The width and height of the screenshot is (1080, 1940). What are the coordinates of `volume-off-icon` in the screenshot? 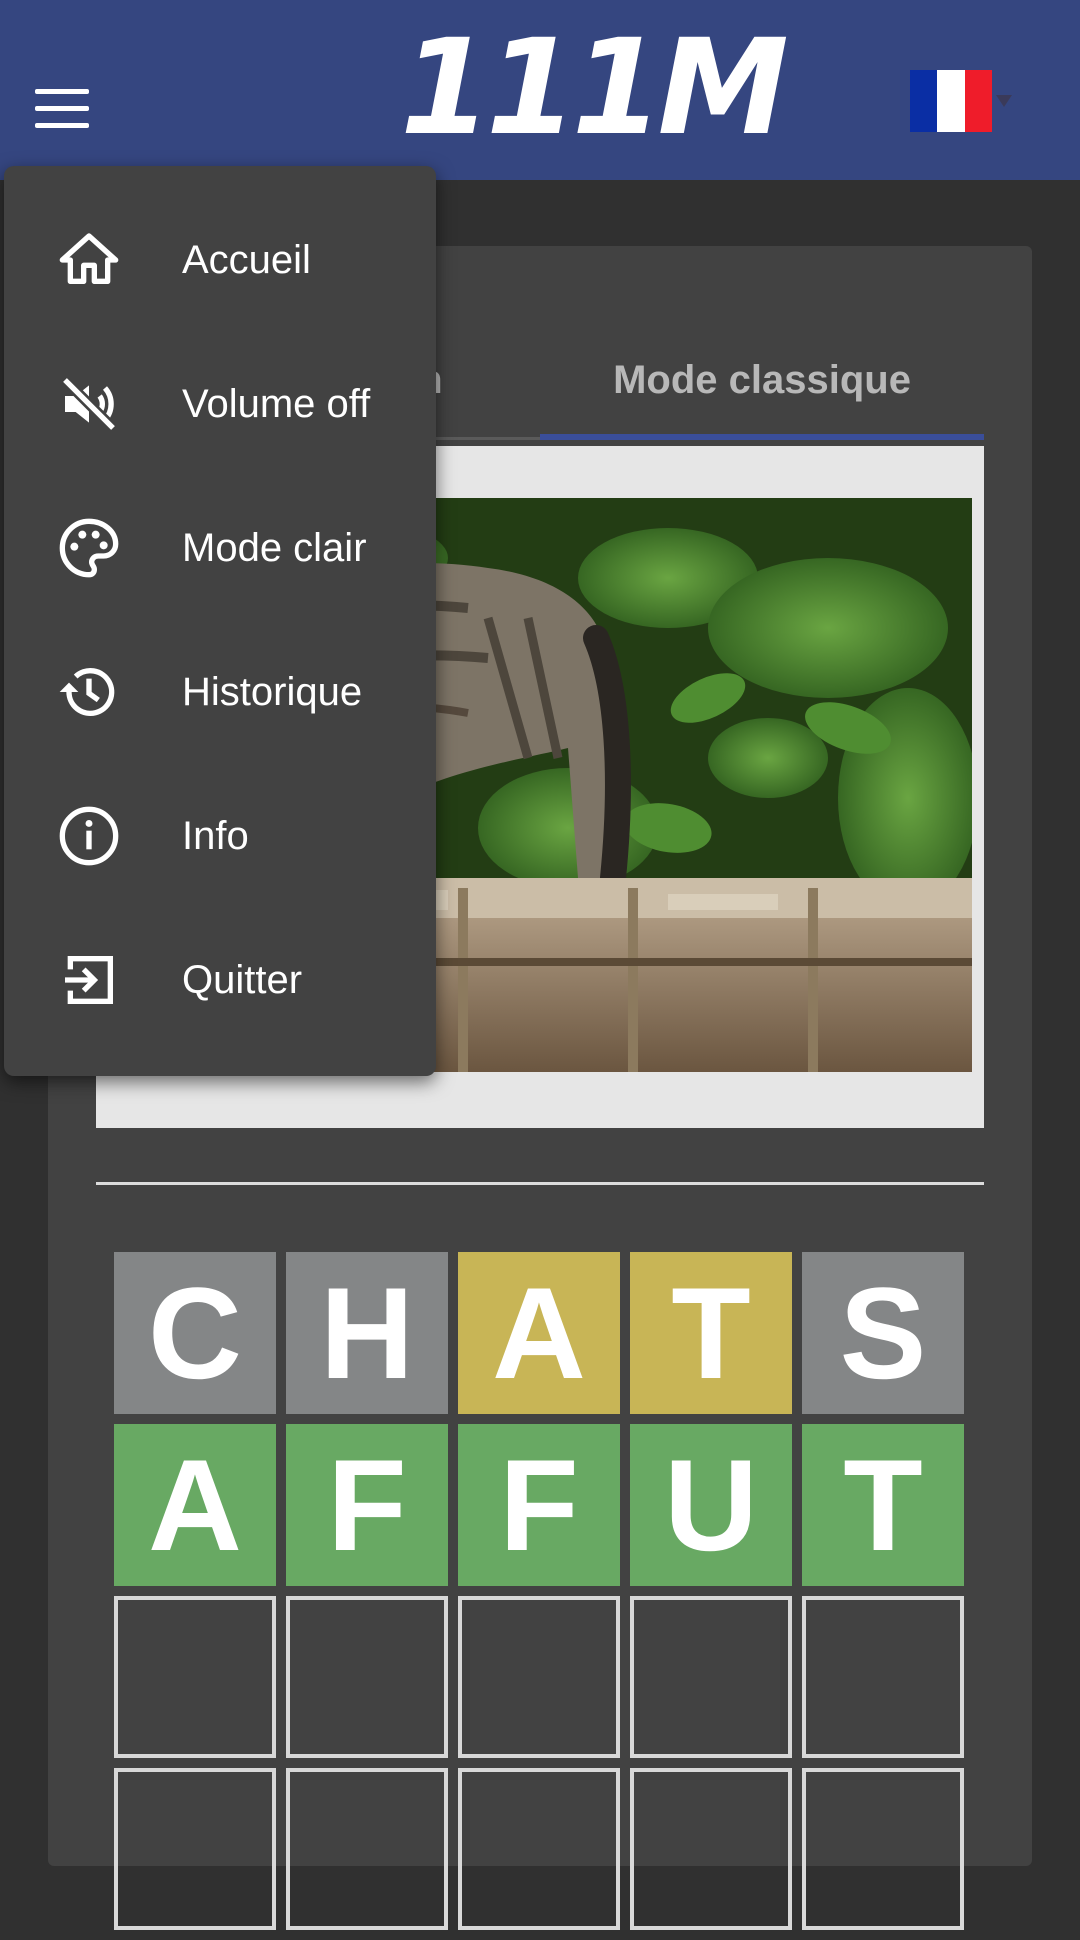 It's located at (89, 404).